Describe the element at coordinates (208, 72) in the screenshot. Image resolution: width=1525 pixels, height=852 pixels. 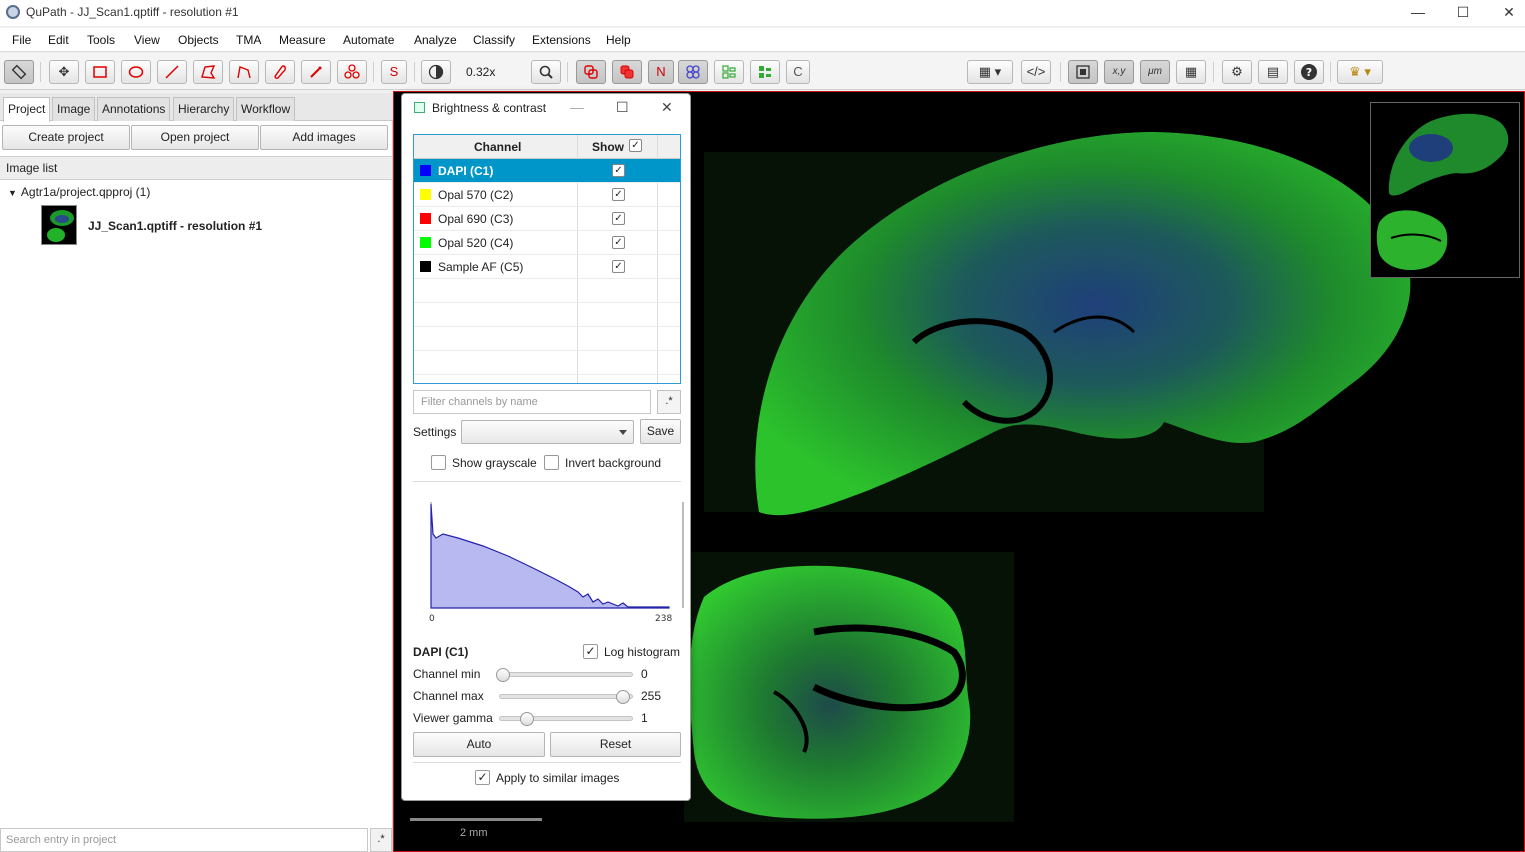
I see `polygon-icon` at that location.